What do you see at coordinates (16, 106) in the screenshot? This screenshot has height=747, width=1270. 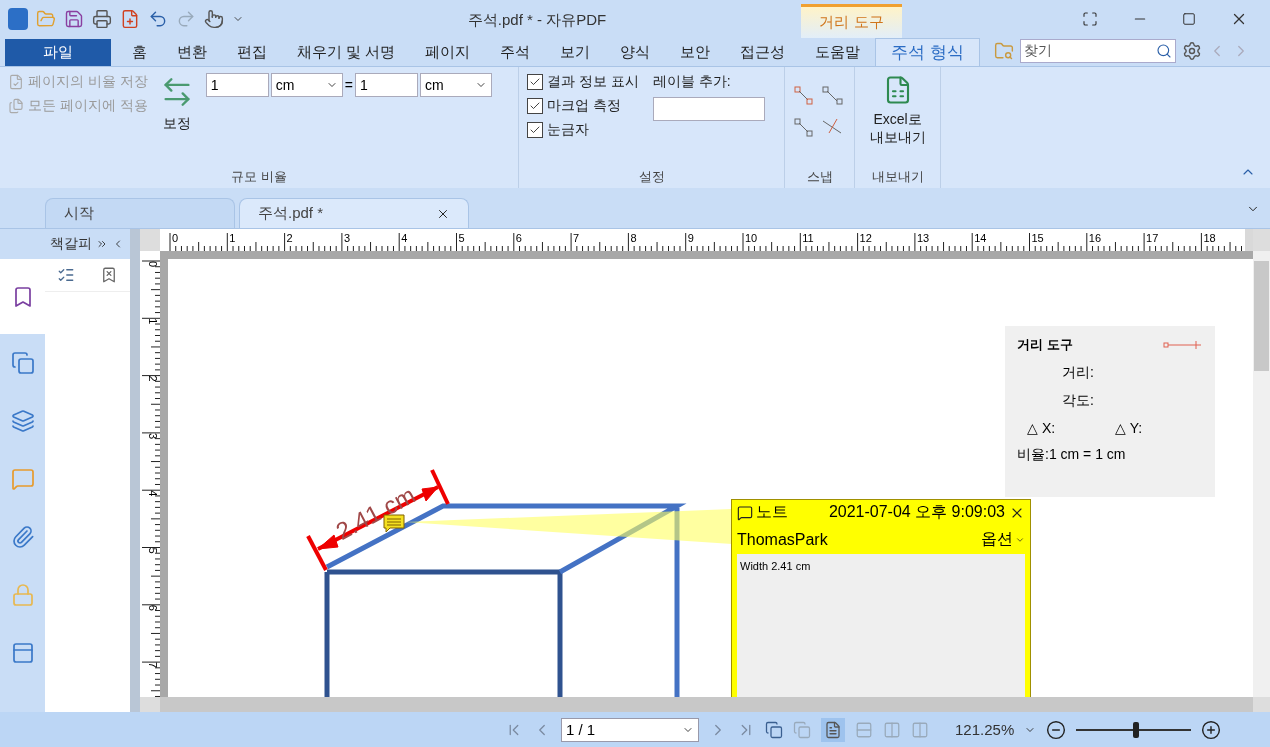 I see `files-icon` at bounding box center [16, 106].